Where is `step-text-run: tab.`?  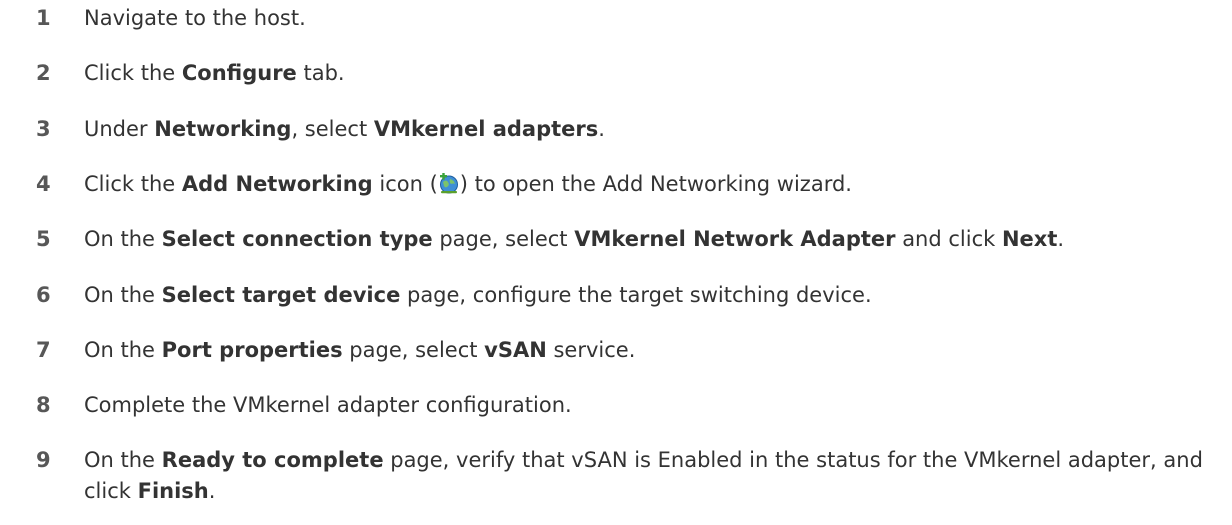 step-text-run: tab. is located at coordinates (320, 73).